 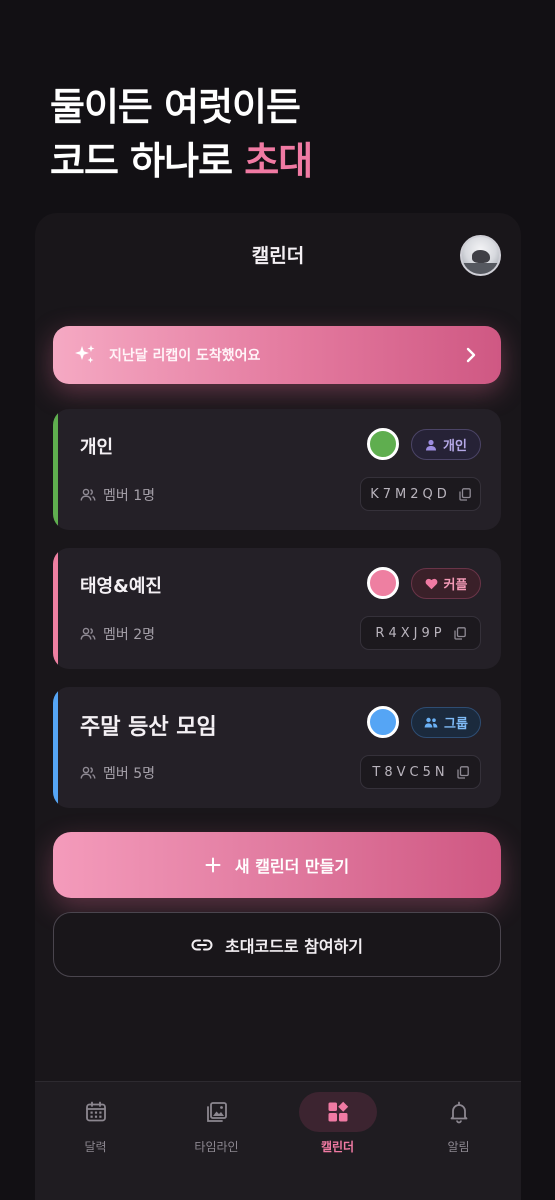 I want to click on avatar-ground, so click(x=480, y=268).